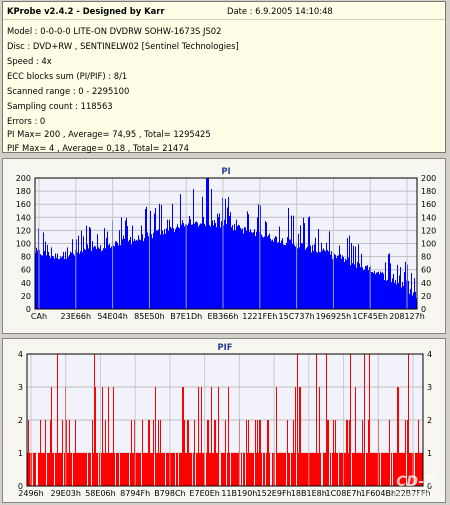 The image size is (450, 505). Describe the element at coordinates (26, 257) in the screenshot. I see `y-tick-label-left: 80` at that location.